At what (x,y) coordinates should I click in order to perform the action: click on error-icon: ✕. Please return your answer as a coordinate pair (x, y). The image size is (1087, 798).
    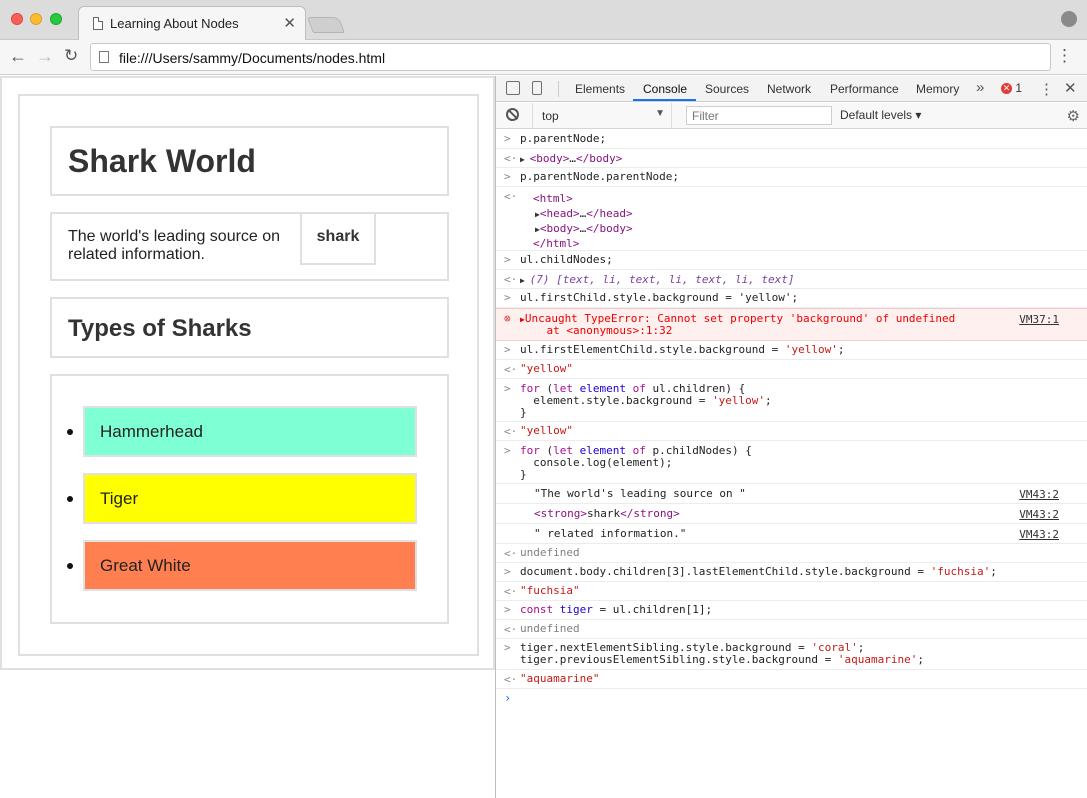
    Looking at the image, I should click on (1006, 88).